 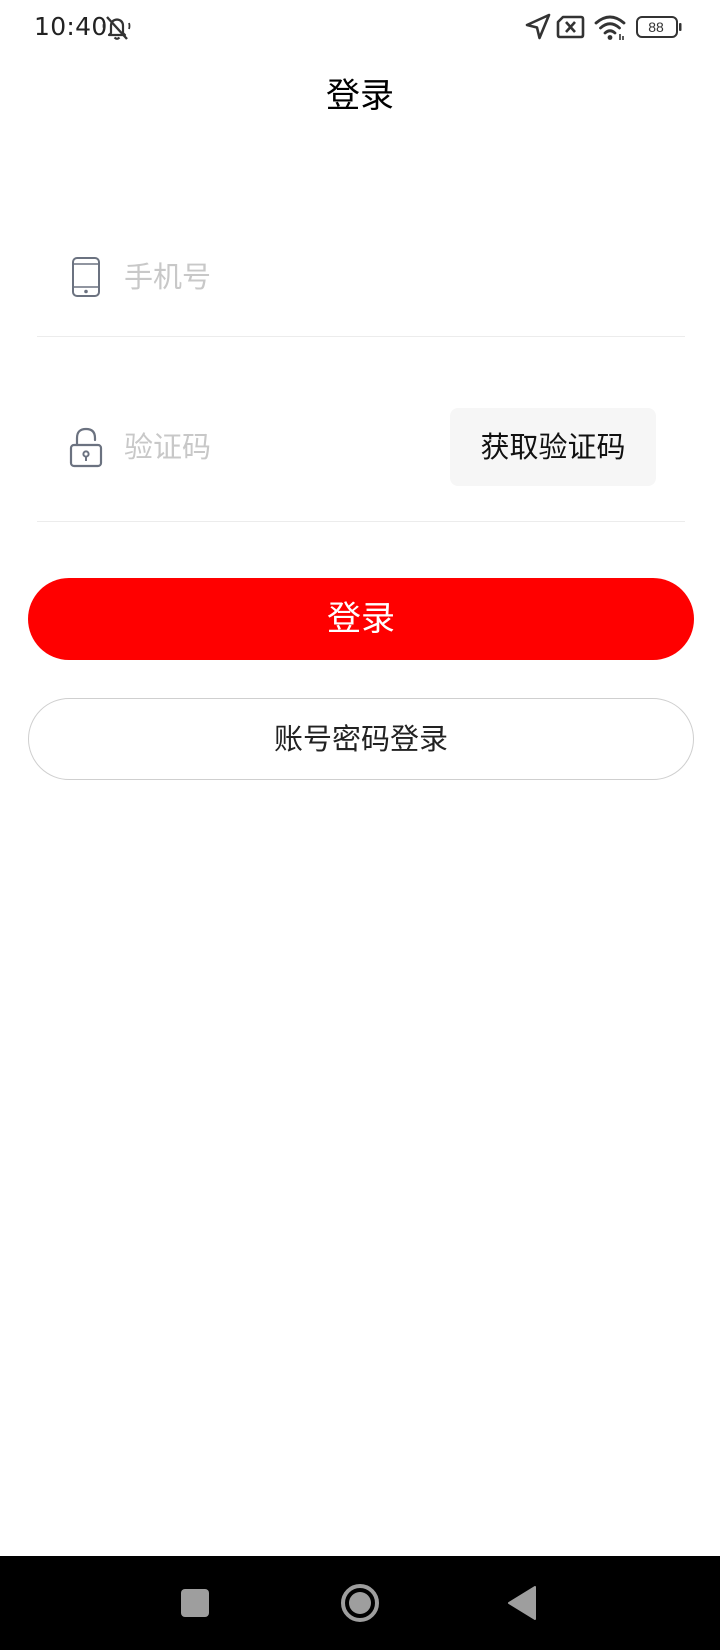 I want to click on mute-icon, so click(x=116, y=28).